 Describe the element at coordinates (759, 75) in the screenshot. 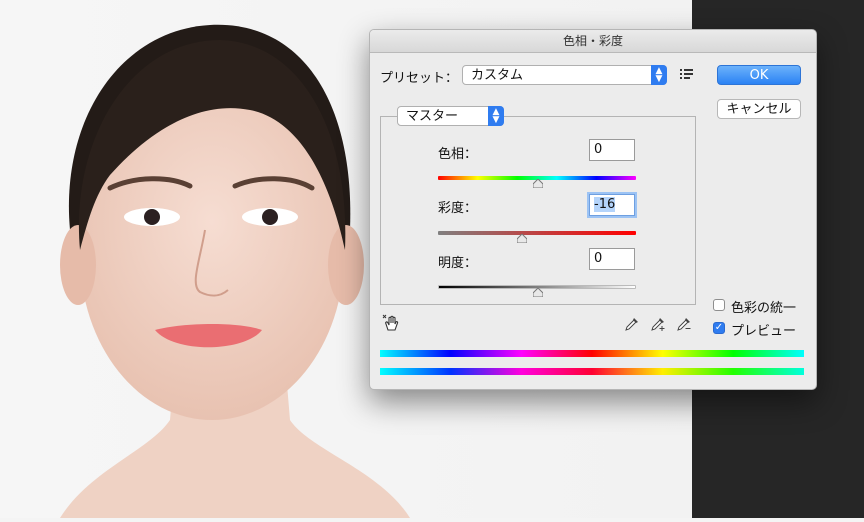

I see `ok-button: OK` at that location.